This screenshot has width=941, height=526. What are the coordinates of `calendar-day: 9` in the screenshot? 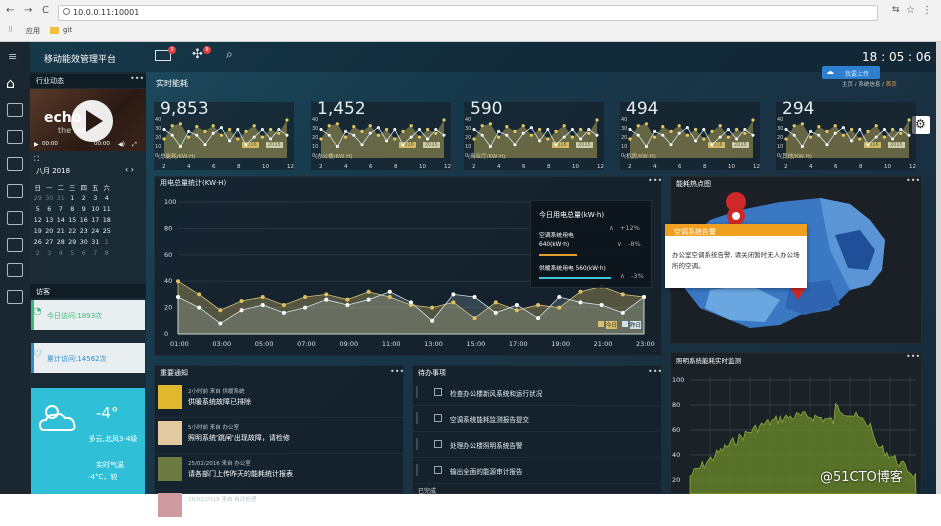 It's located at (84, 209).